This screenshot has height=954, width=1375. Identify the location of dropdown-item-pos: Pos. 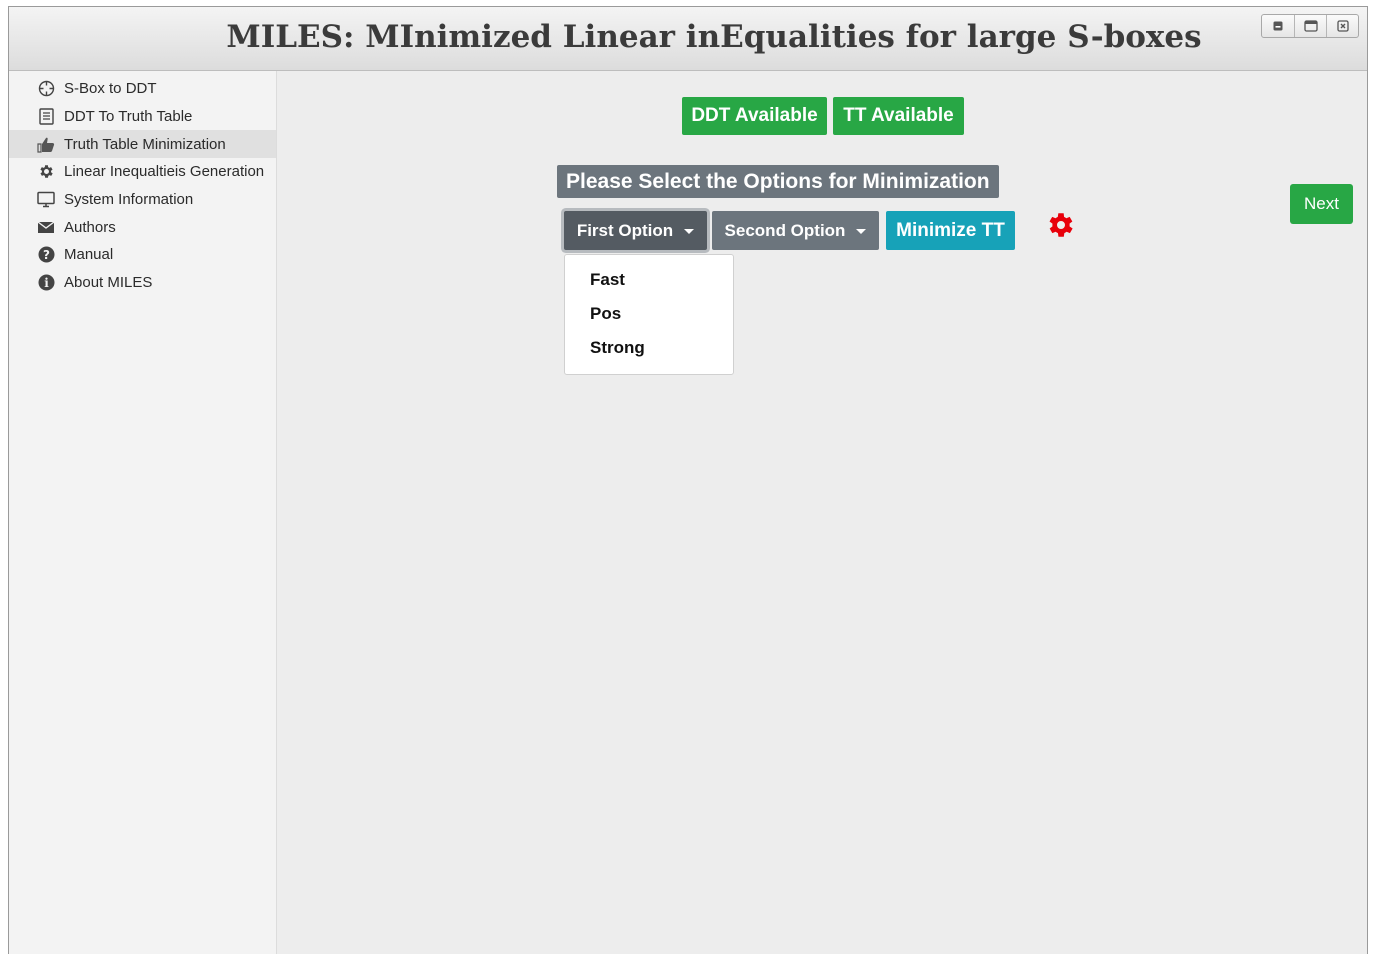
(649, 314).